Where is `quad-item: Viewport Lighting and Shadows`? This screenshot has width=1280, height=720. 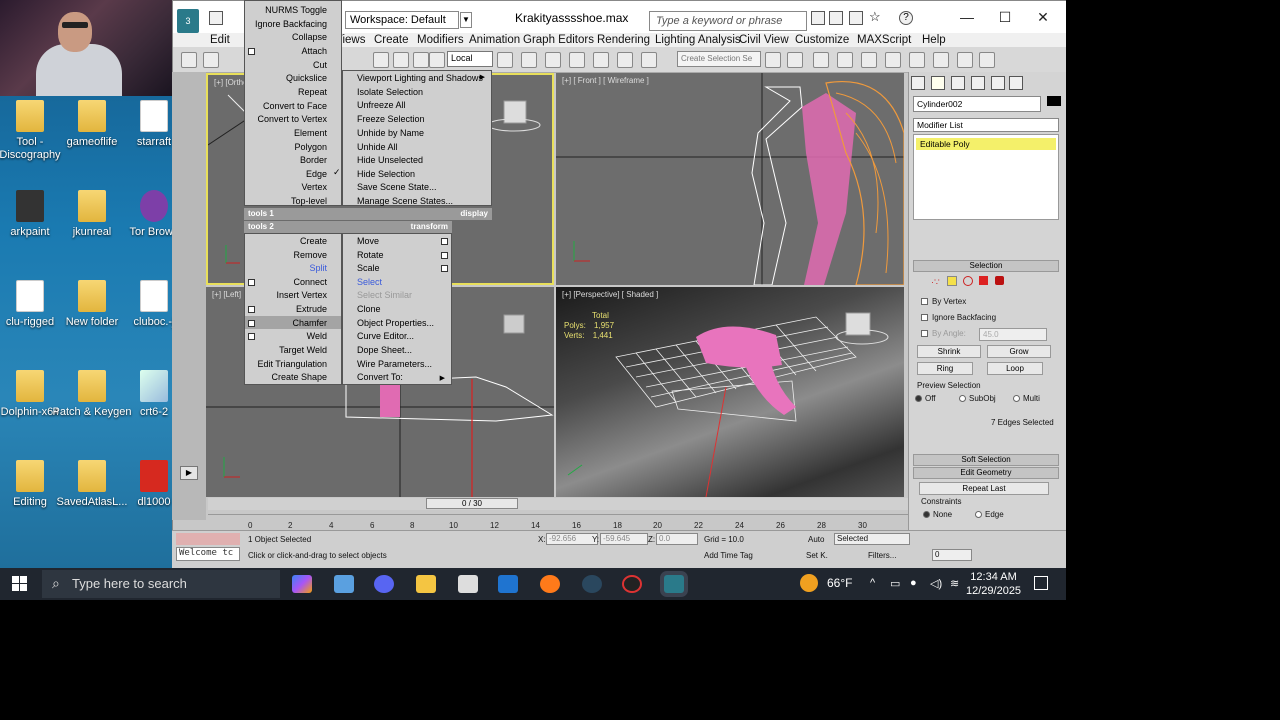 quad-item: Viewport Lighting and Shadows is located at coordinates (420, 79).